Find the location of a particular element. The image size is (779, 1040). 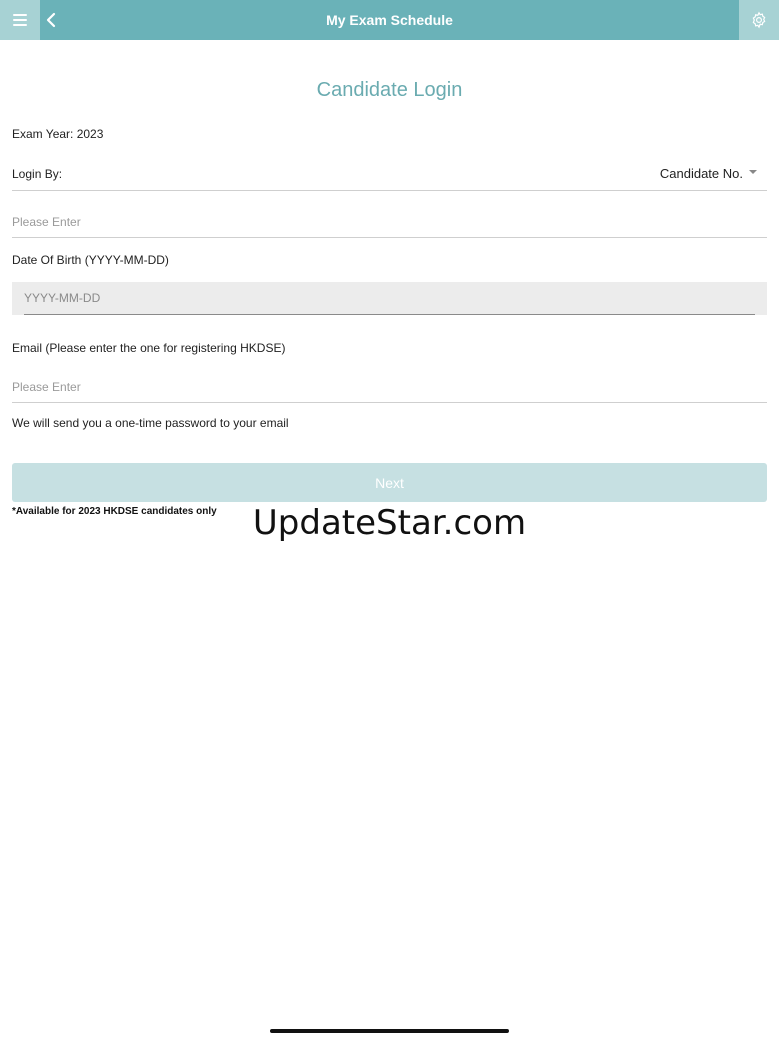

chevron-left-icon is located at coordinates (51, 20).